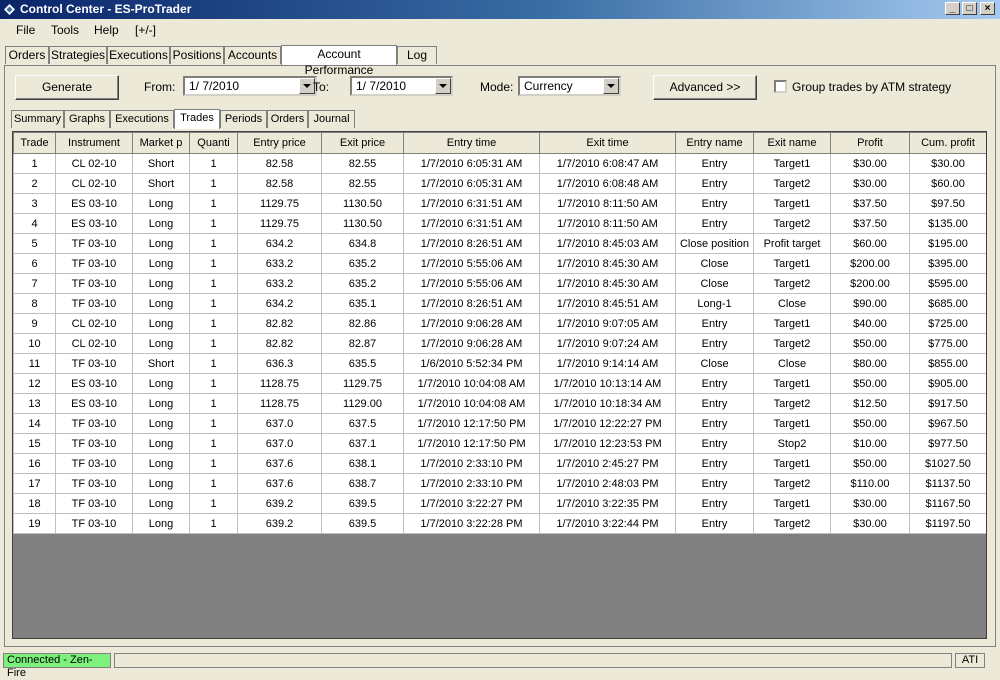  What do you see at coordinates (870, 443) in the screenshot?
I see `cell-profit: $10.00` at bounding box center [870, 443].